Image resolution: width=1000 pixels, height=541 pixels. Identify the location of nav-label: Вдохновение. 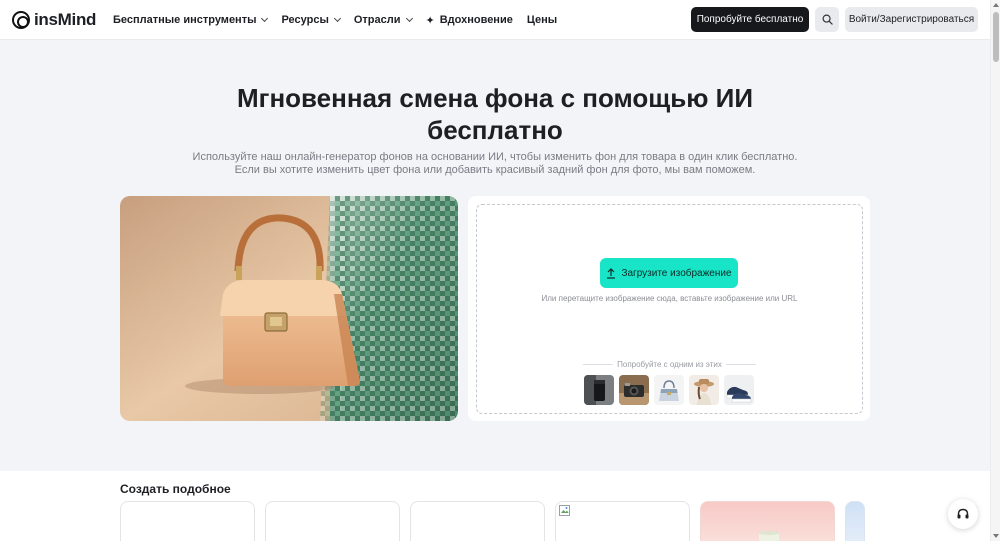
(476, 20).